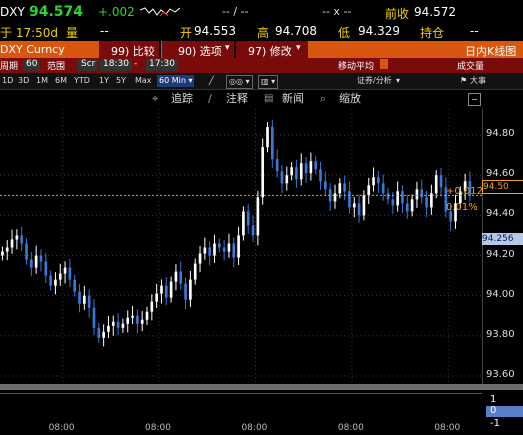  Describe the element at coordinates (7, 81) in the screenshot. I see `range-1d: 1D` at that location.